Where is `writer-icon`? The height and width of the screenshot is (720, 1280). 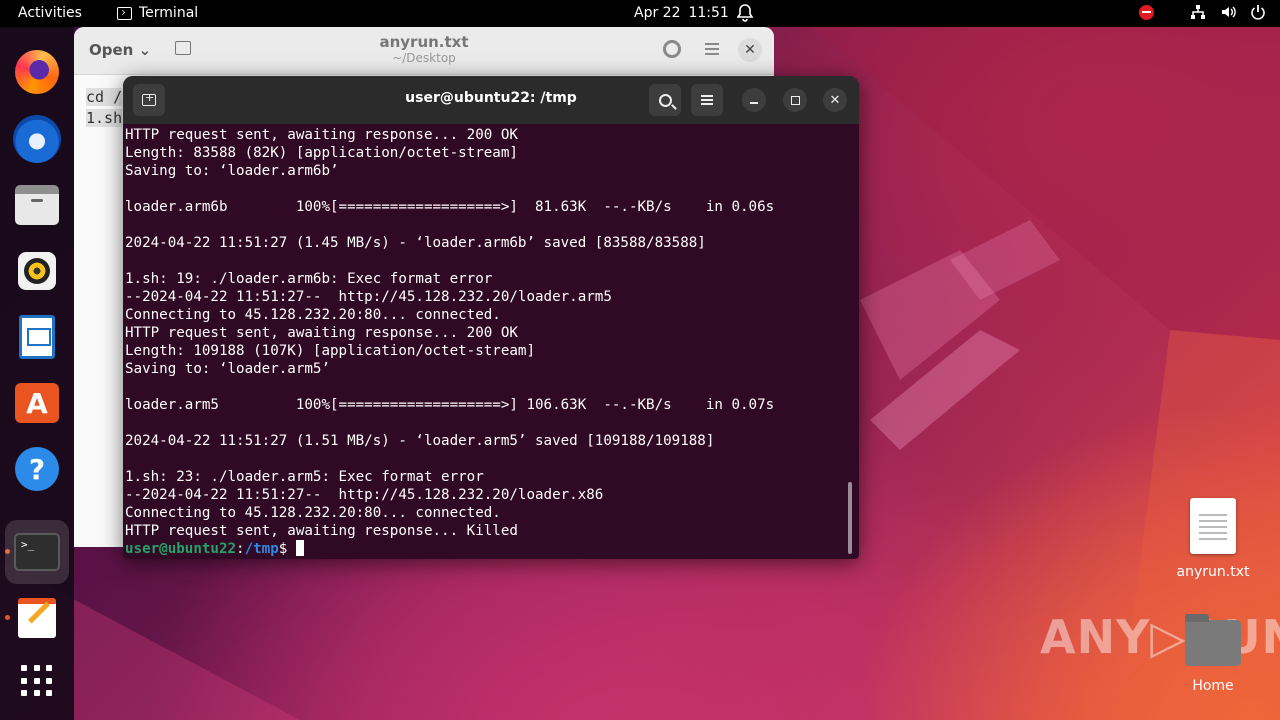
writer-icon is located at coordinates (37, 337).